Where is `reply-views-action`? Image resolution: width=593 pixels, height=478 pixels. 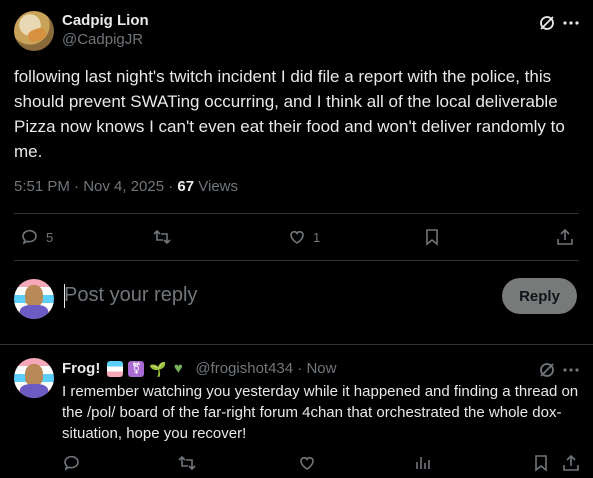
reply-views-action is located at coordinates (423, 463).